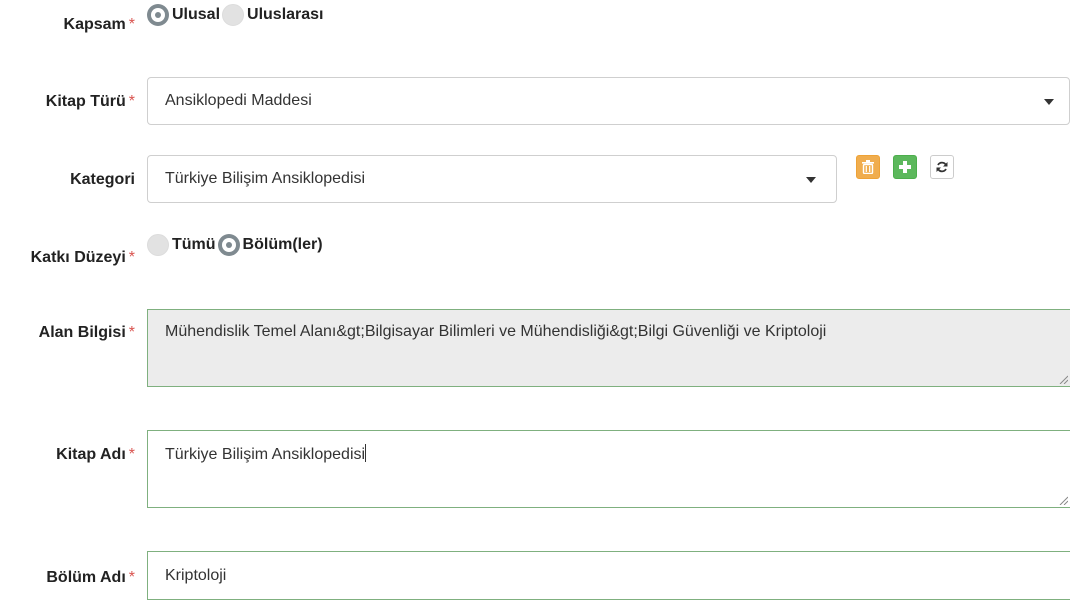  Describe the element at coordinates (608, 469) in the screenshot. I see `kitap-adi-textarea: Türkiye Bilişim Ansiklopedisi` at that location.